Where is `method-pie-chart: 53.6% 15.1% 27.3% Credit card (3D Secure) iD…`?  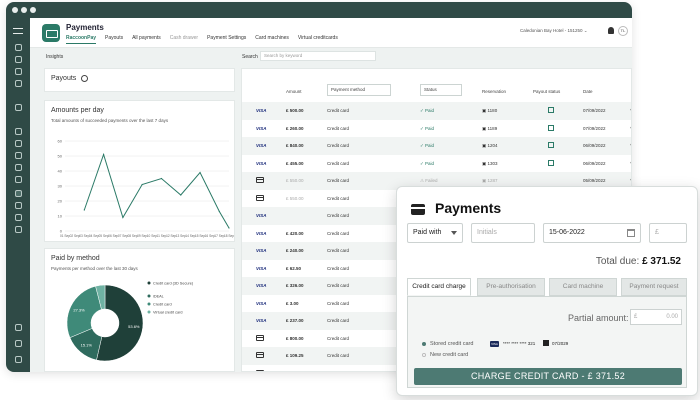
method-pie-chart: 53.6% 15.1% 27.3% Credit card (3D Secure) iD… is located at coordinates (130, 321).